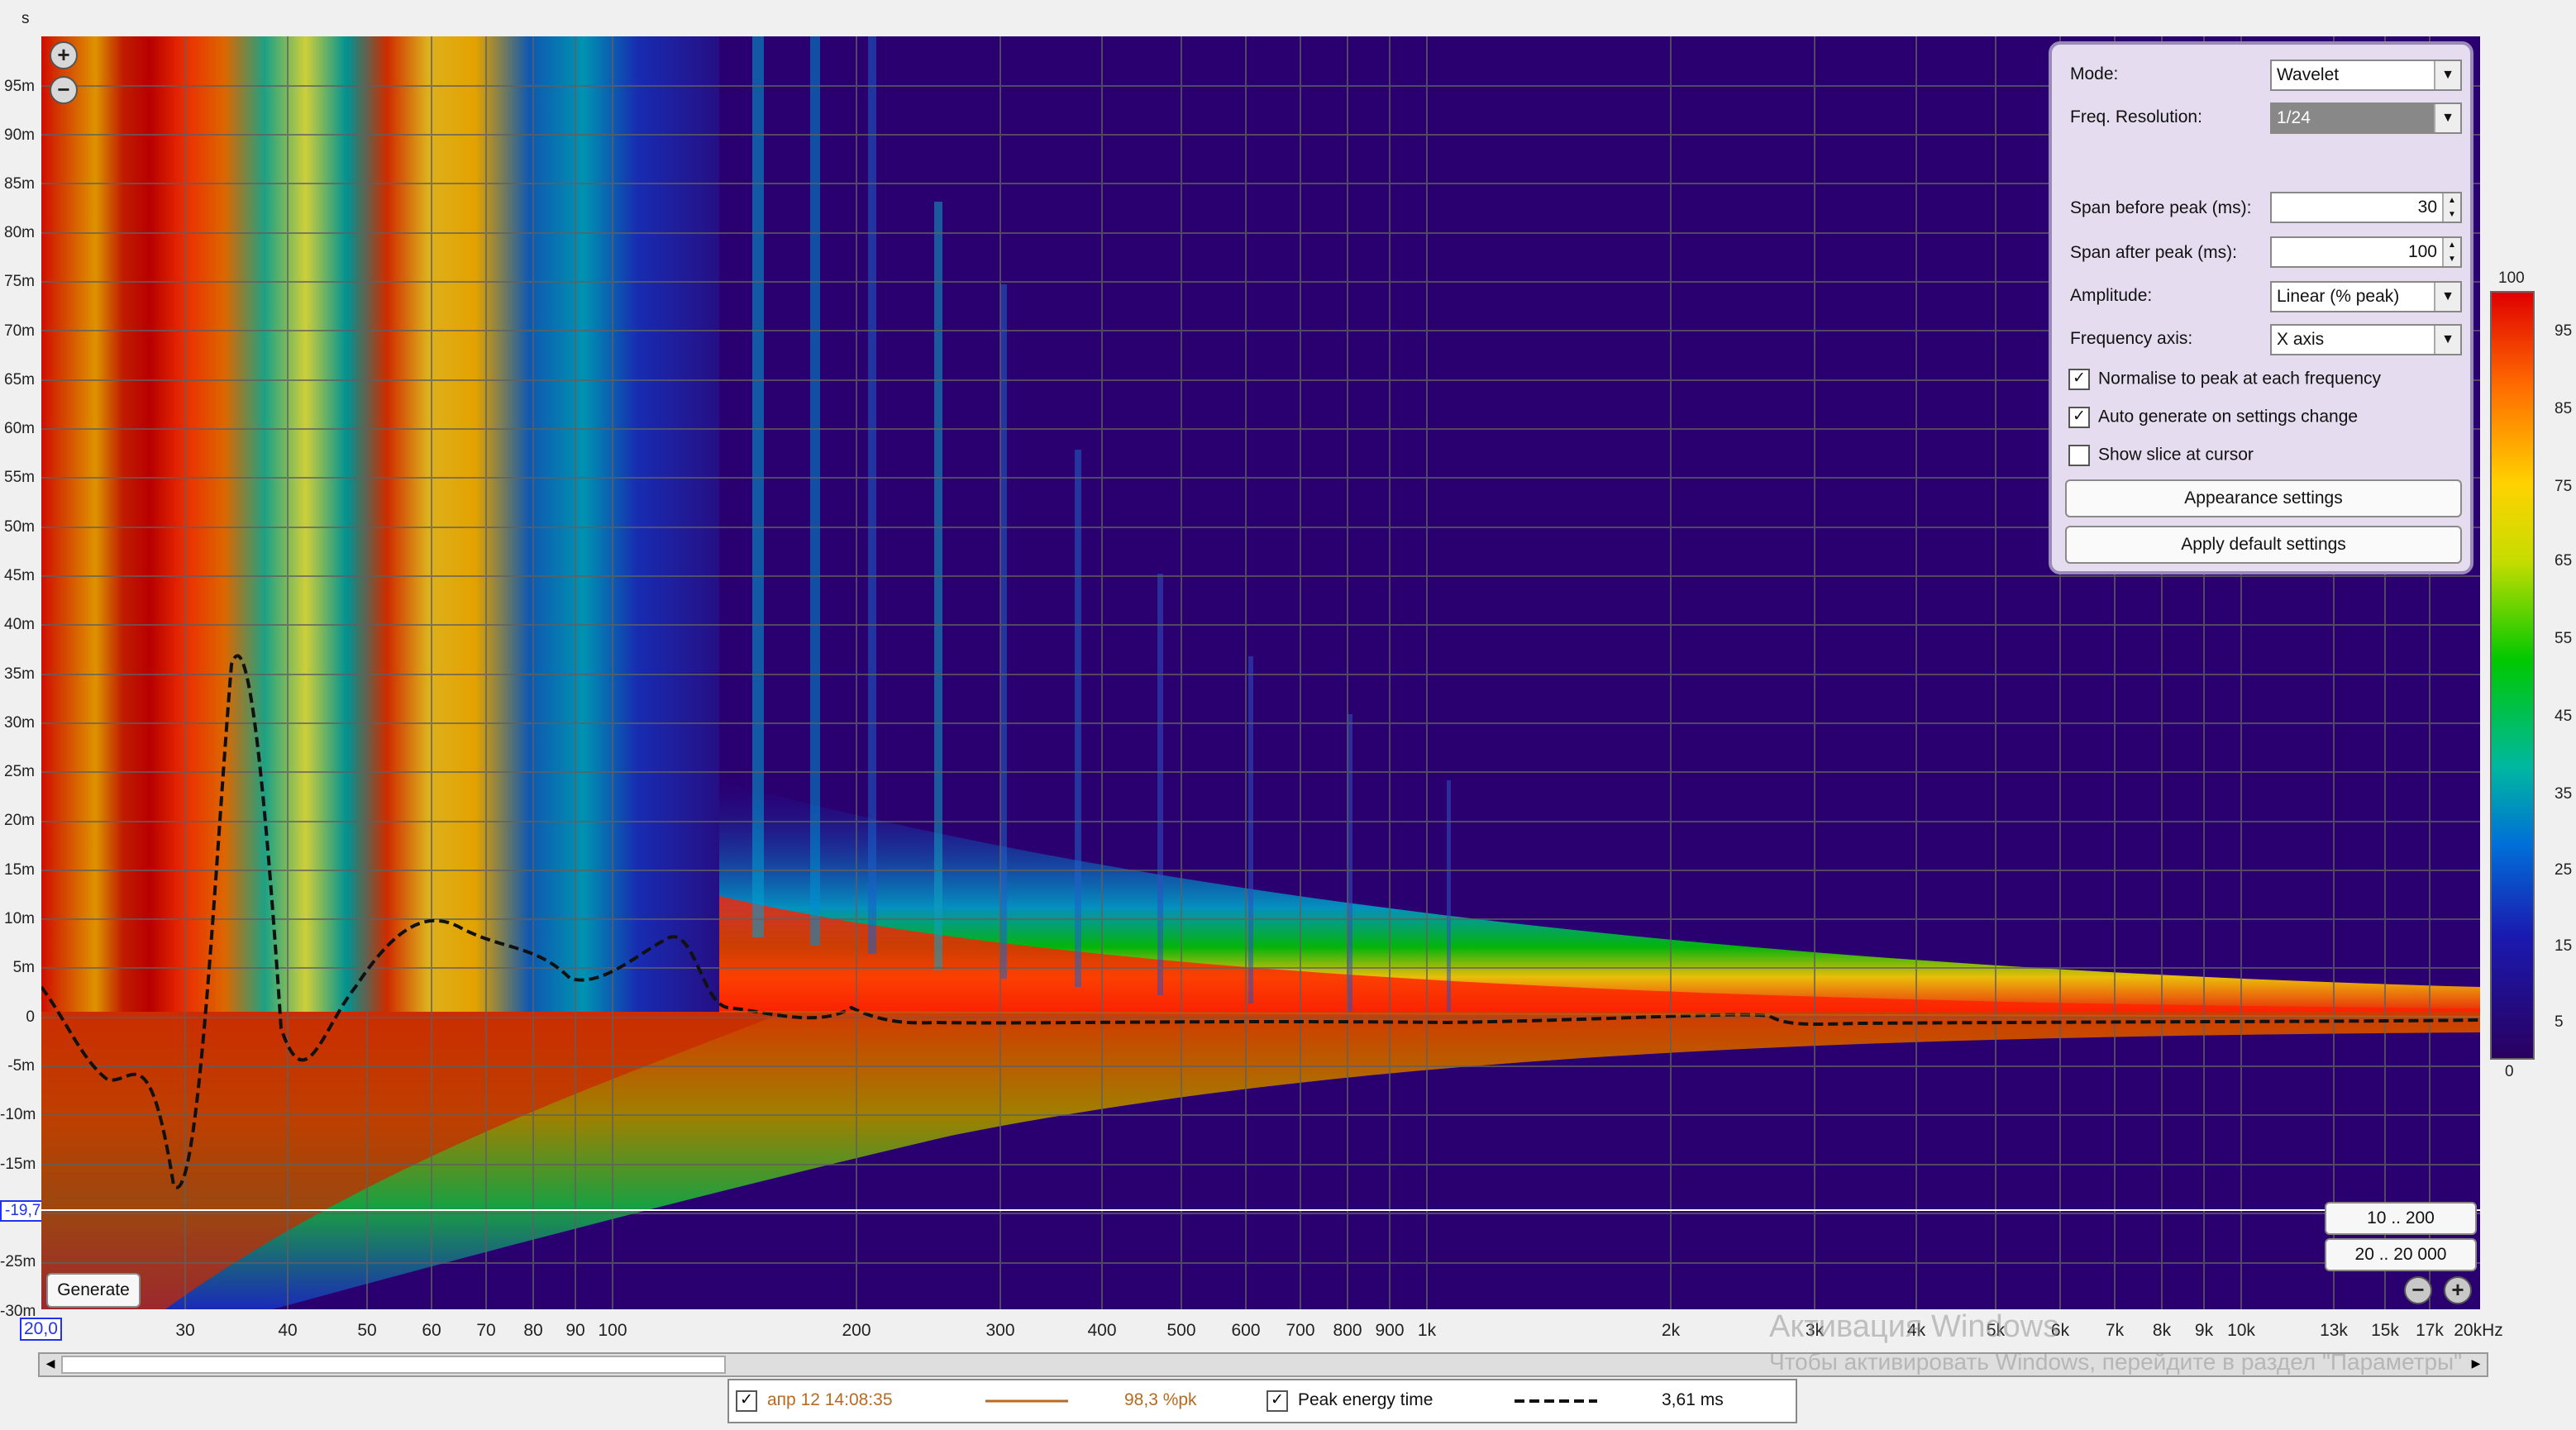  Describe the element at coordinates (2131, 338) in the screenshot. I see `frequency-axis-label: Frequency axis:` at that location.